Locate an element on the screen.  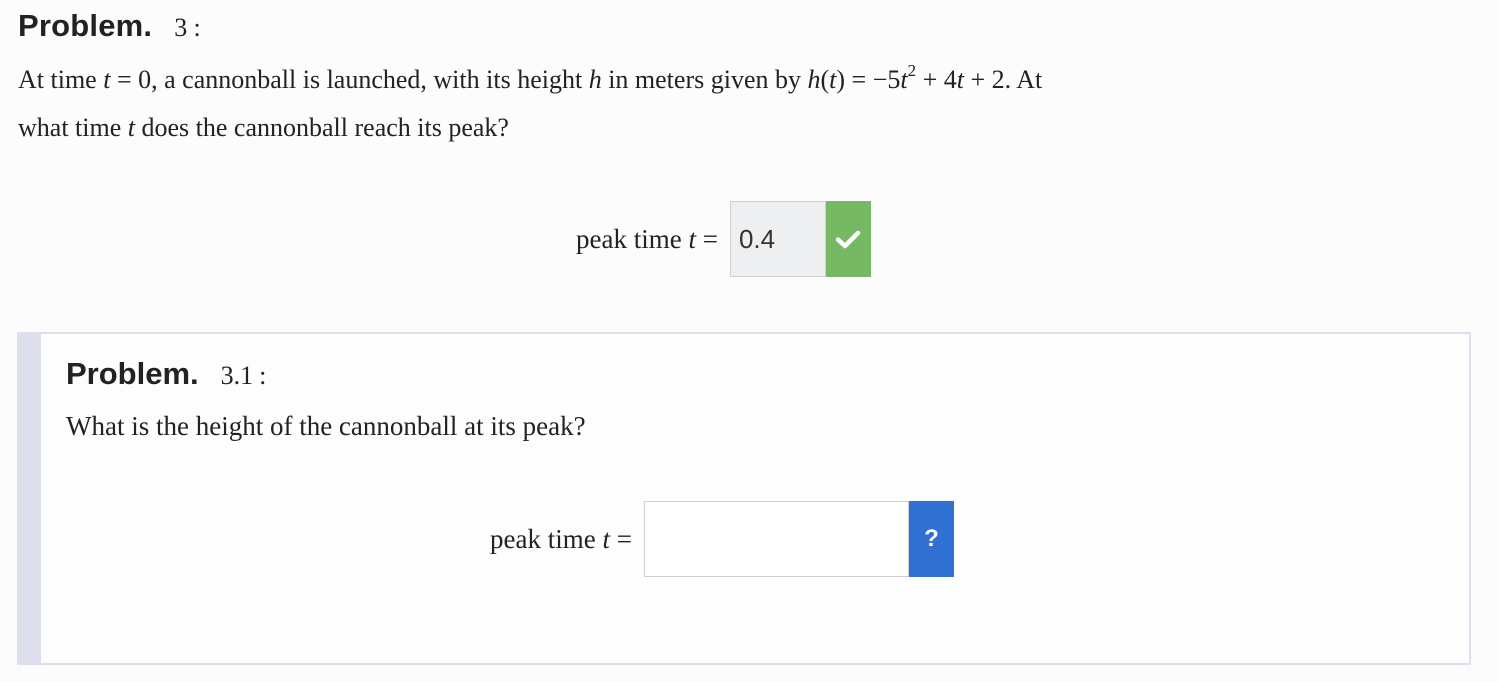
subproblem-side-bar is located at coordinates (30, 498).